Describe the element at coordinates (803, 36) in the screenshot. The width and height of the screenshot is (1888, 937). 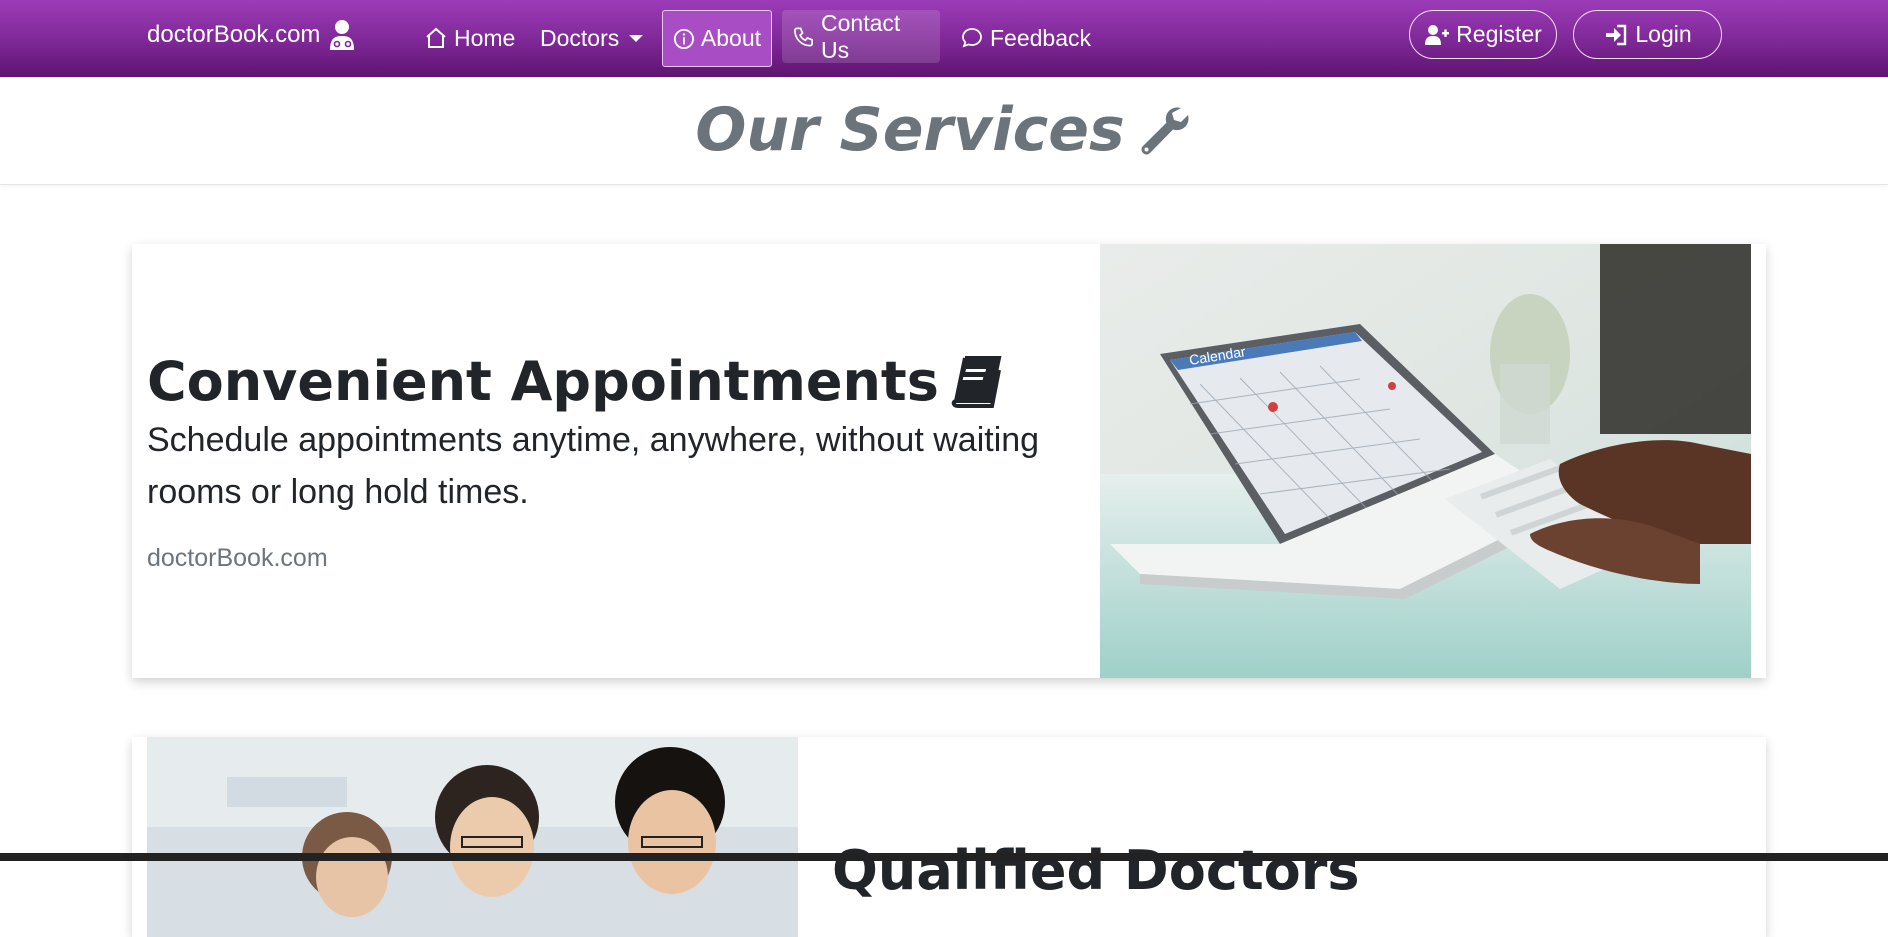
I see `phone-icon` at that location.